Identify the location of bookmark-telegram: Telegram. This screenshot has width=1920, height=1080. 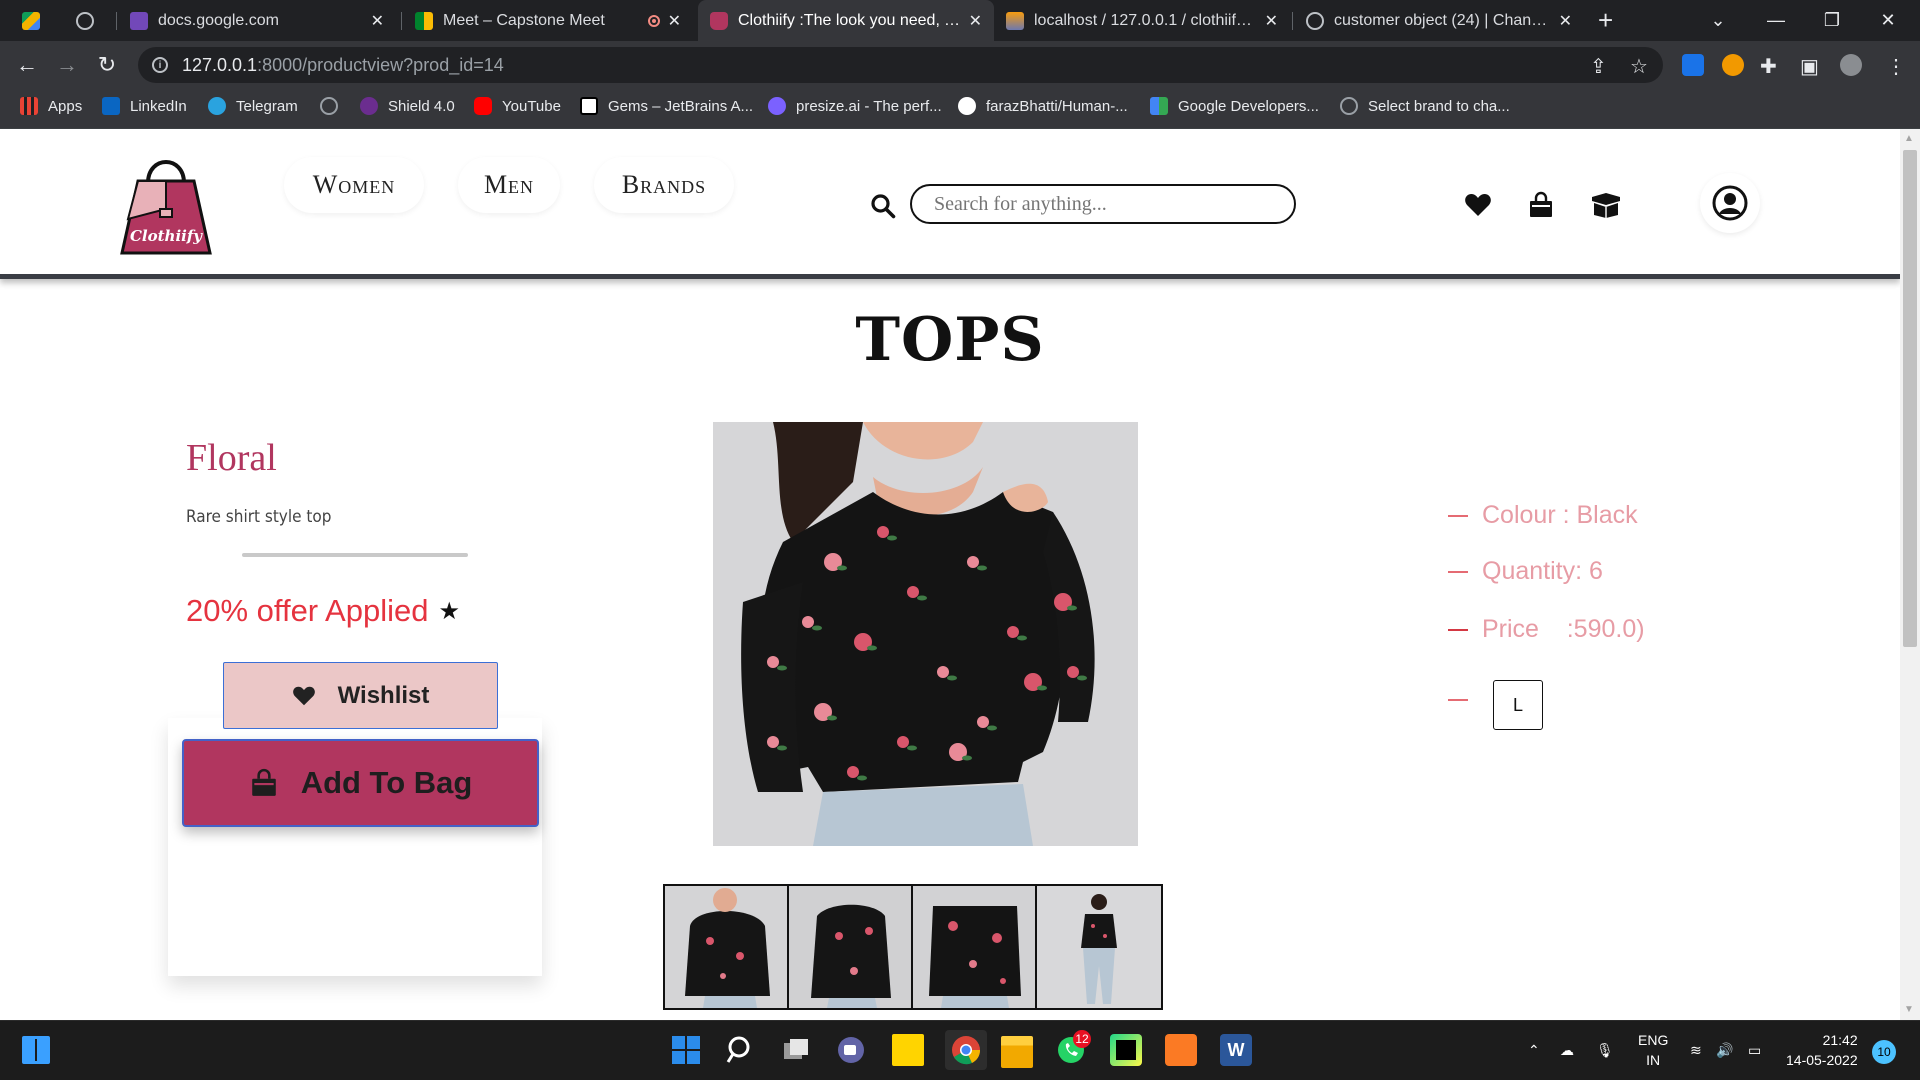
(253, 106).